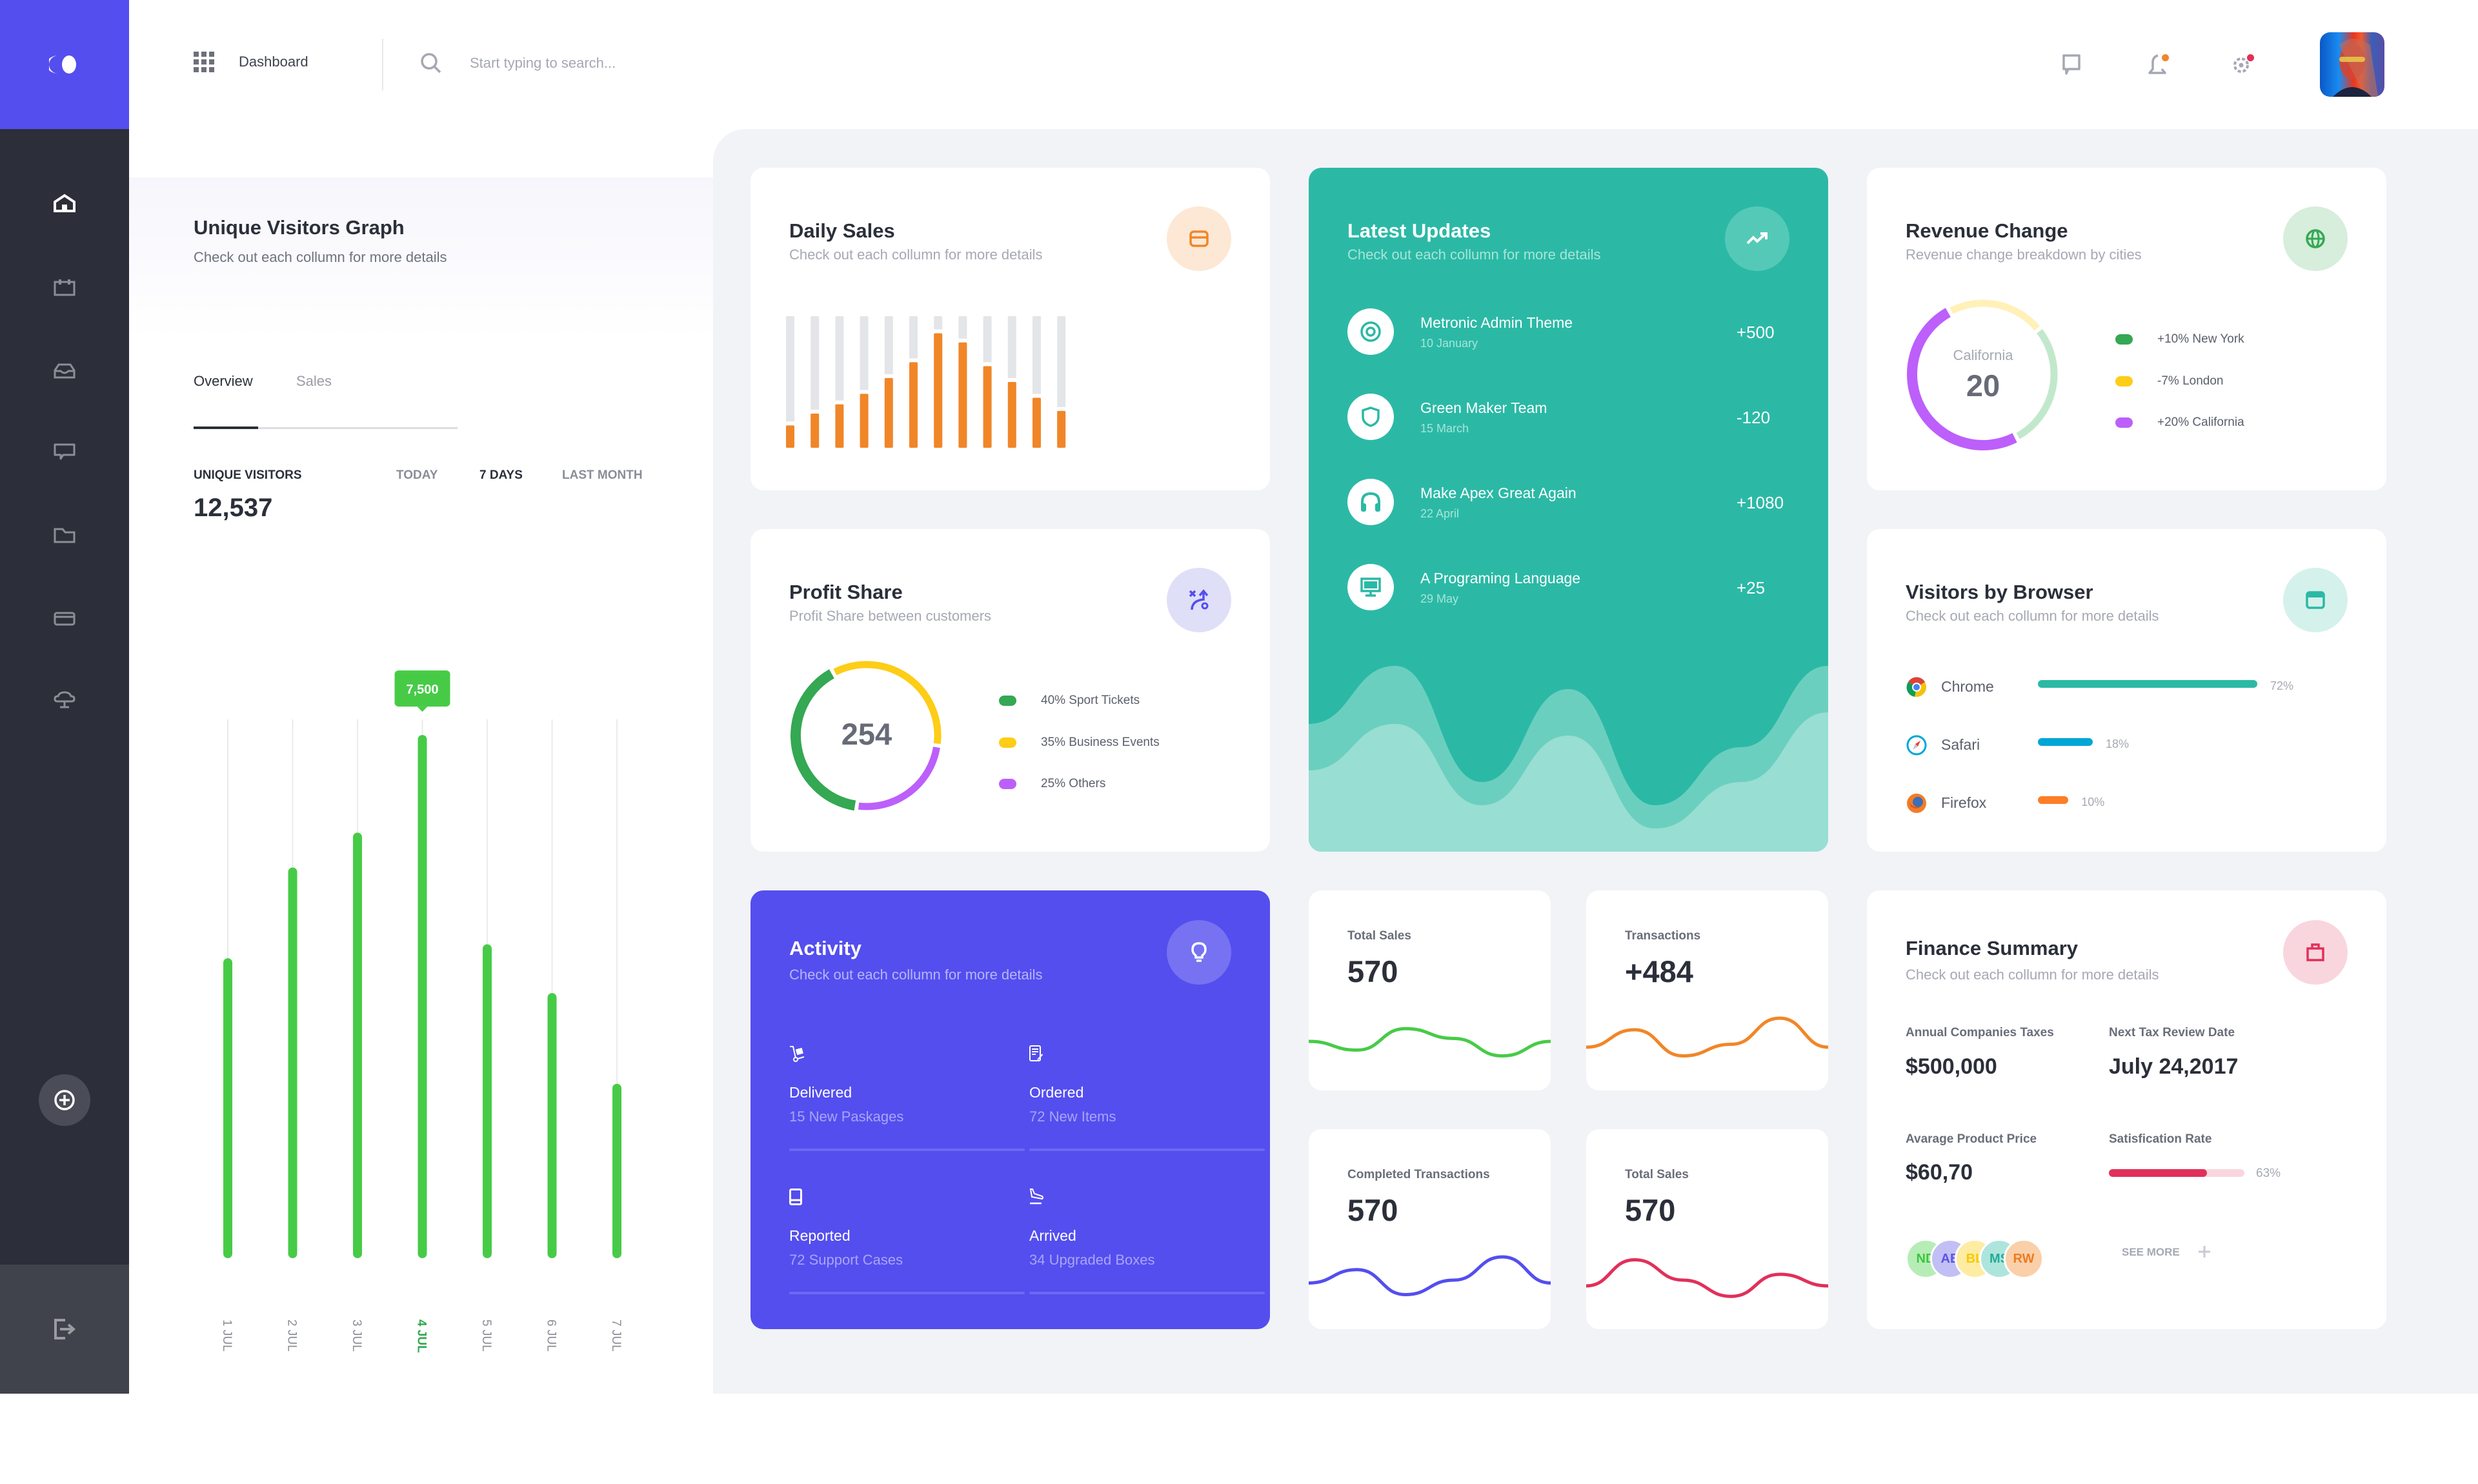  Describe the element at coordinates (417, 475) in the screenshot. I see `range-today: TODAY` at that location.